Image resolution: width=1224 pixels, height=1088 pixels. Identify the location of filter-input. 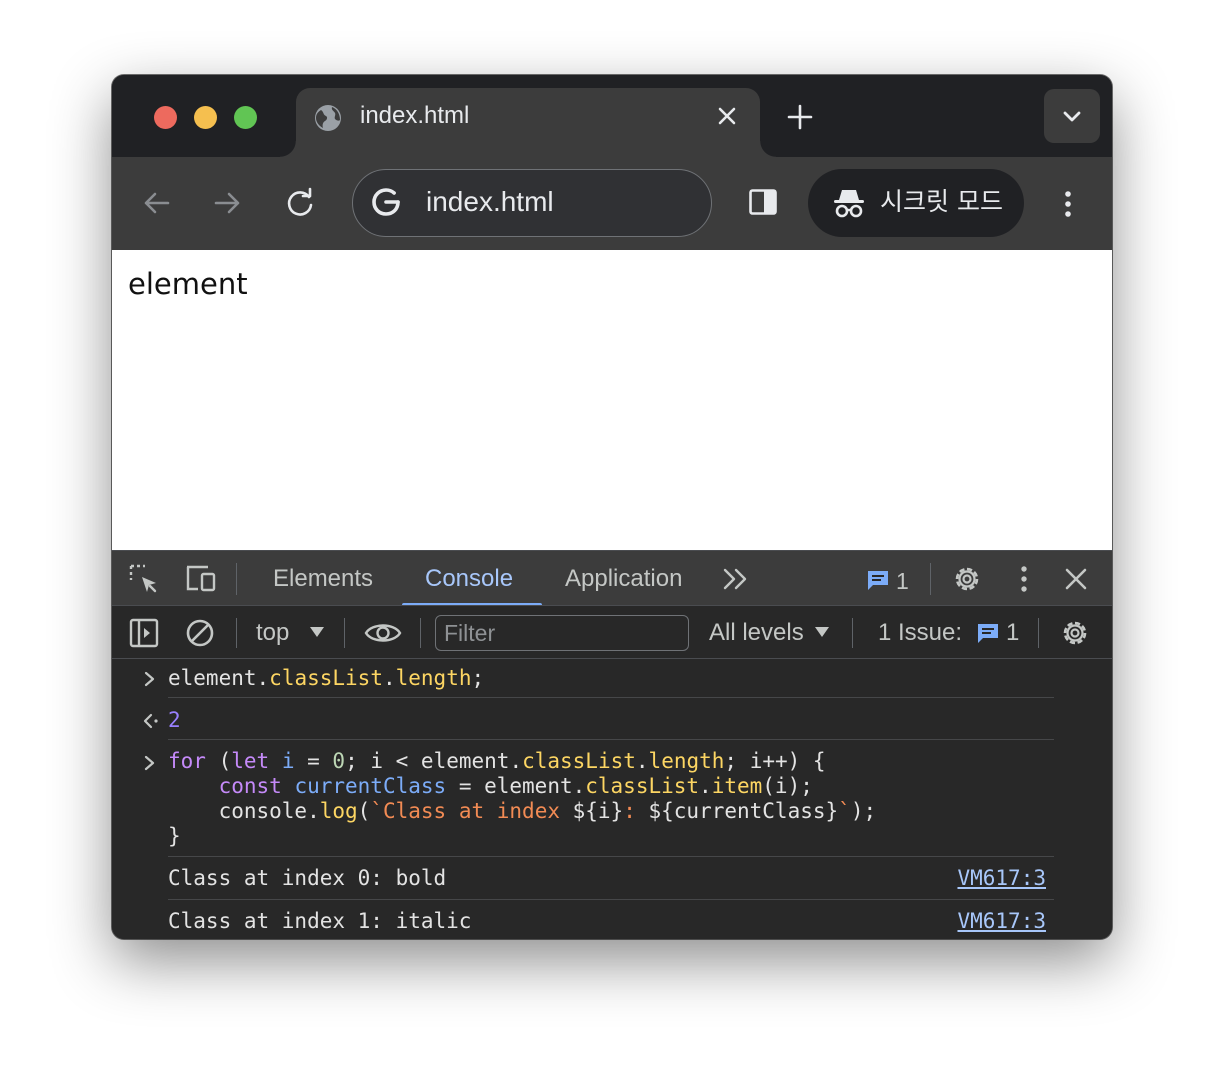
(562, 633).